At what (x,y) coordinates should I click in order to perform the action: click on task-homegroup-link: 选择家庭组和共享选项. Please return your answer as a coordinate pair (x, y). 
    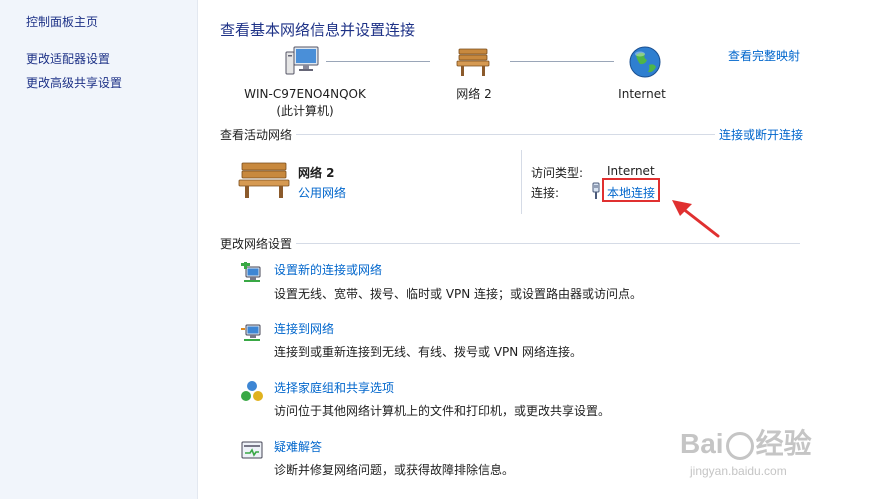
    Looking at the image, I should click on (334, 387).